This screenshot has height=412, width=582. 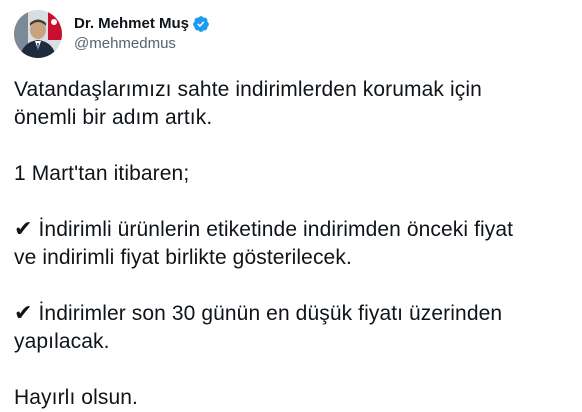 I want to click on author-info: Dr. Mehmet Muş @mehmedmus, so click(x=142, y=34).